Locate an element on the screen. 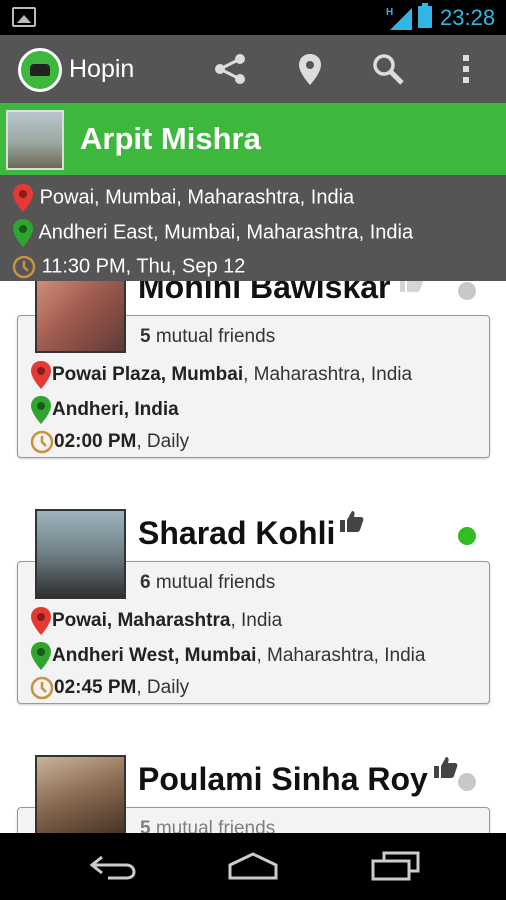  match-from-bold: Powai, Maharashtra is located at coordinates (141, 621).